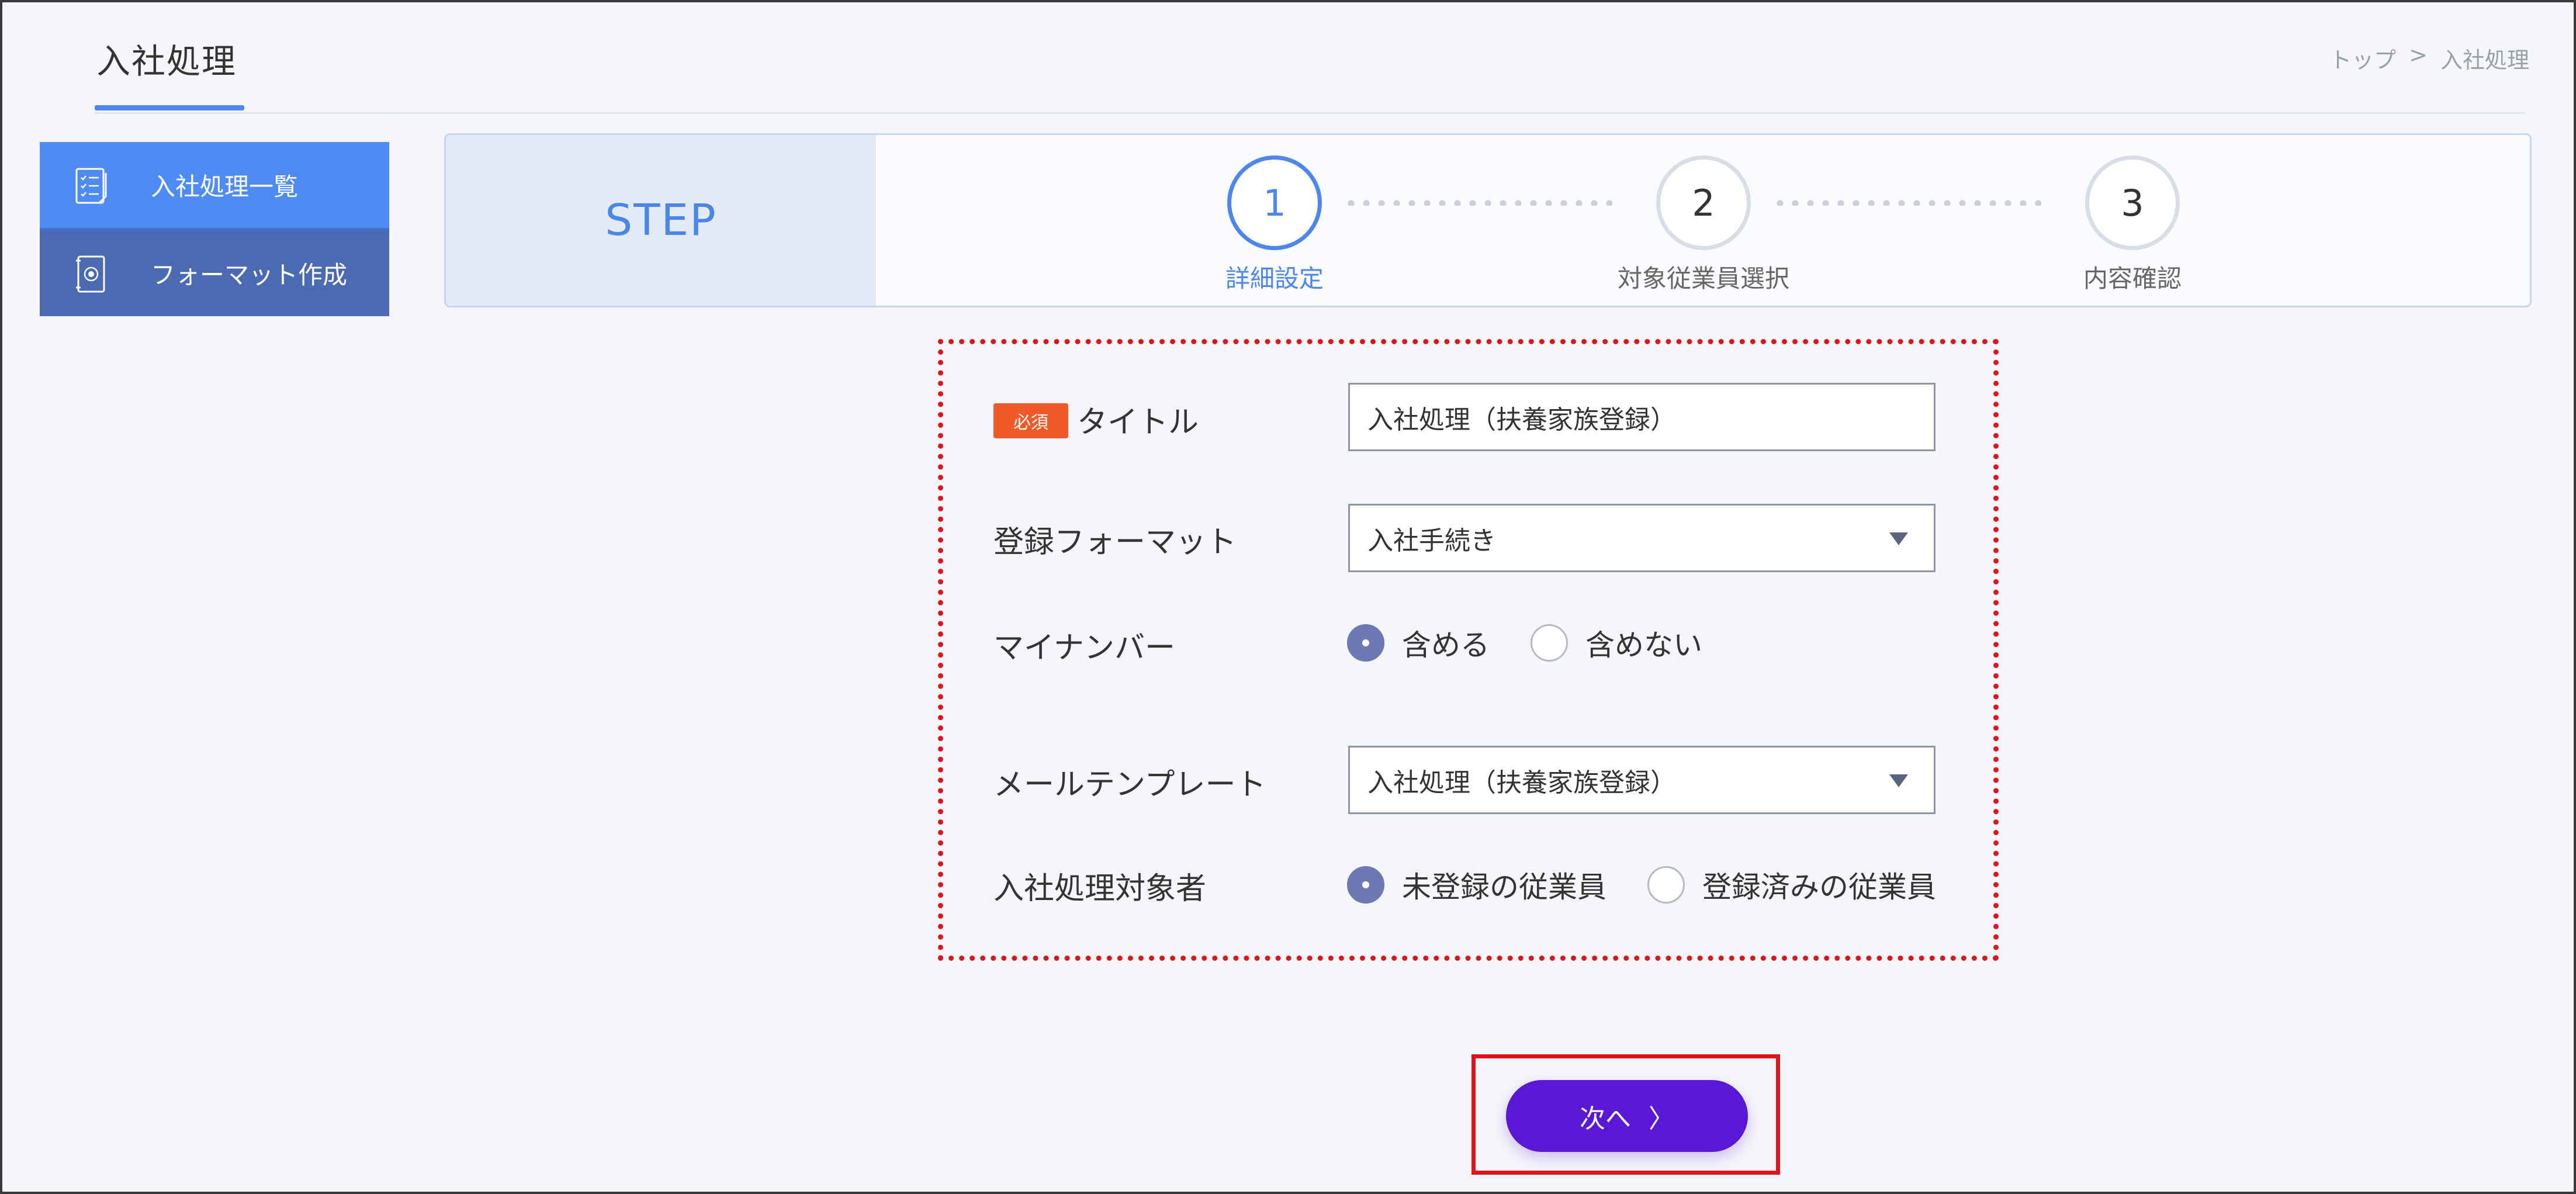 The width and height of the screenshot is (2576, 1194). Describe the element at coordinates (250, 274) in the screenshot. I see `sidebar-item-label: フォーマット作成` at that location.